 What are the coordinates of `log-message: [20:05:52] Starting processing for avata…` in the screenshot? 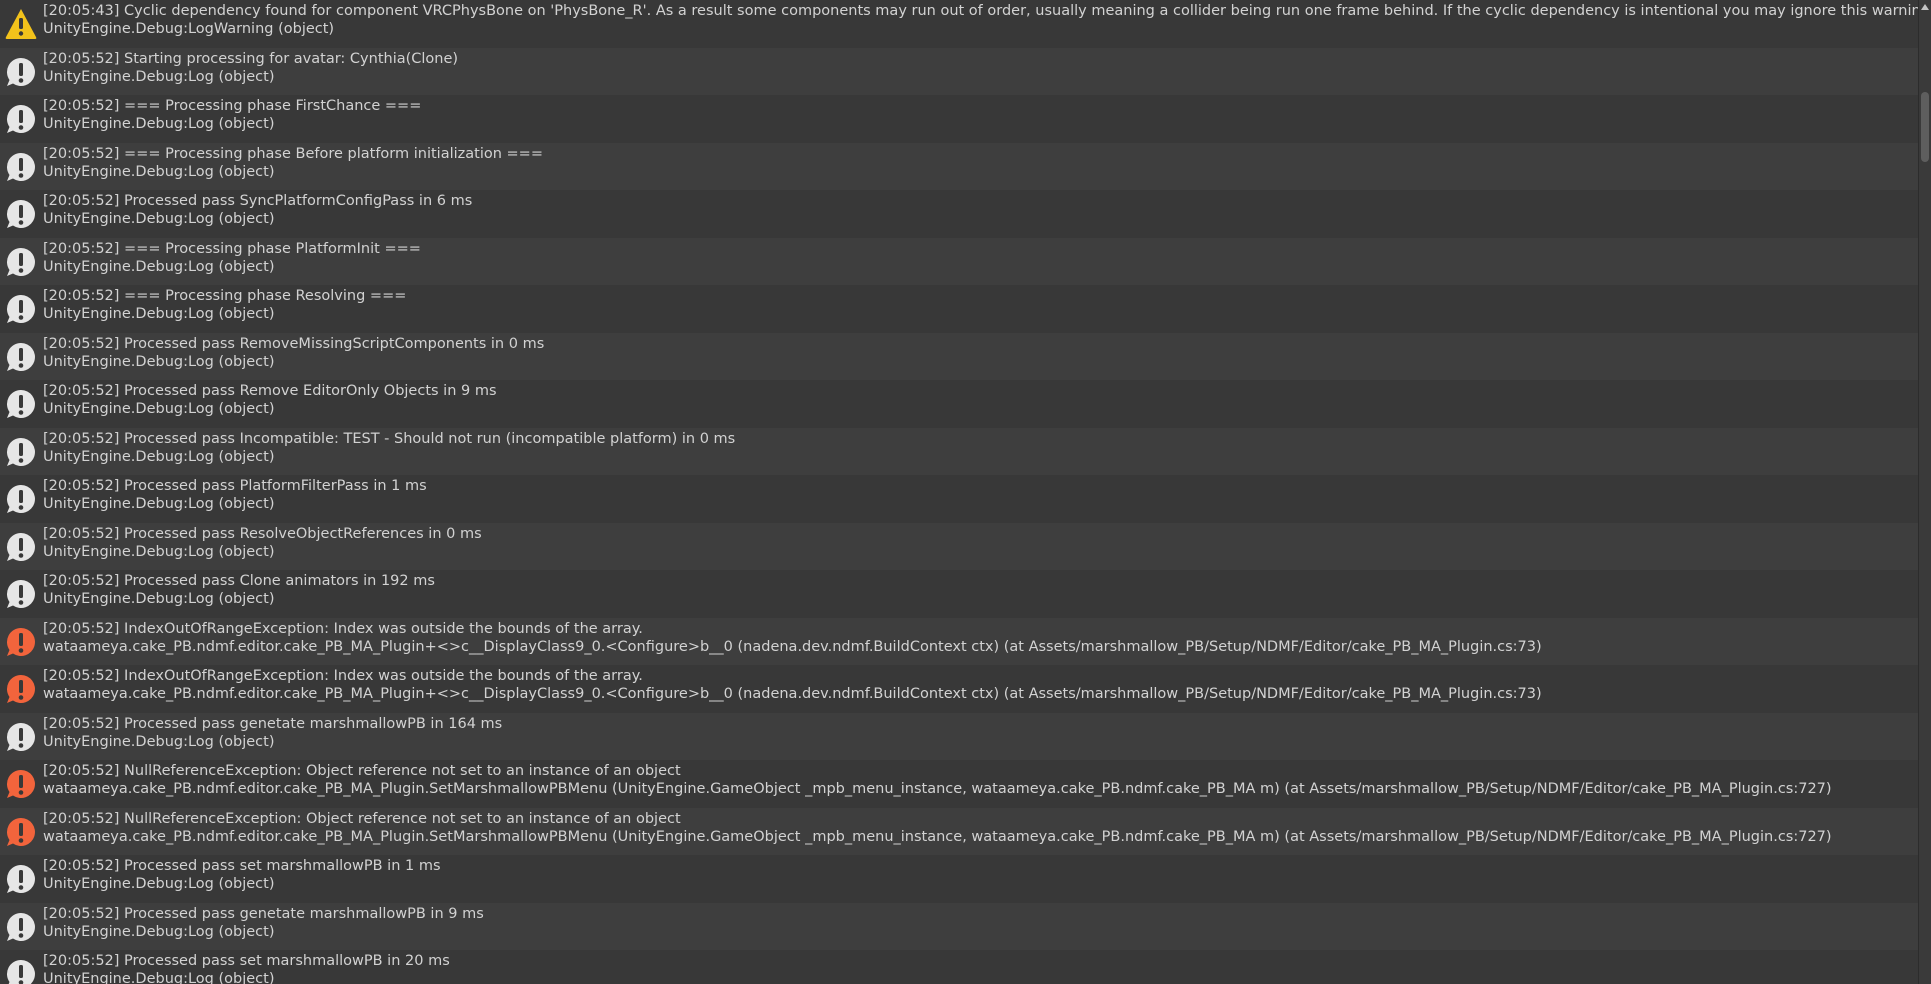 It's located at (251, 58).